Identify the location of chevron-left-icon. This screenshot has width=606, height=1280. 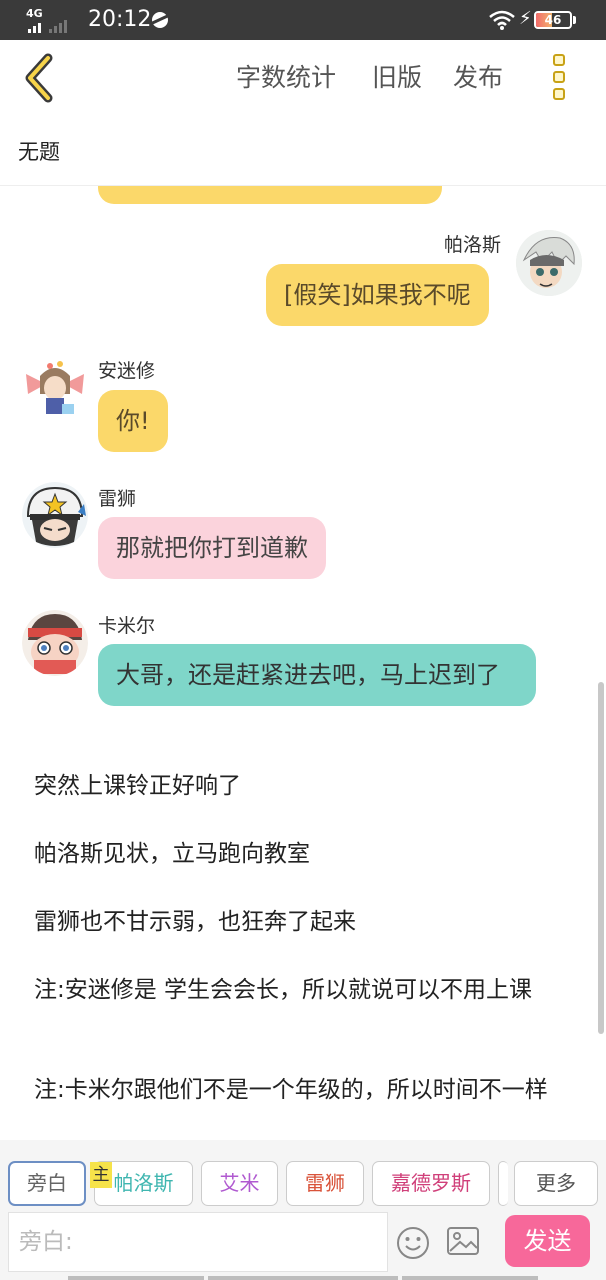
(39, 78).